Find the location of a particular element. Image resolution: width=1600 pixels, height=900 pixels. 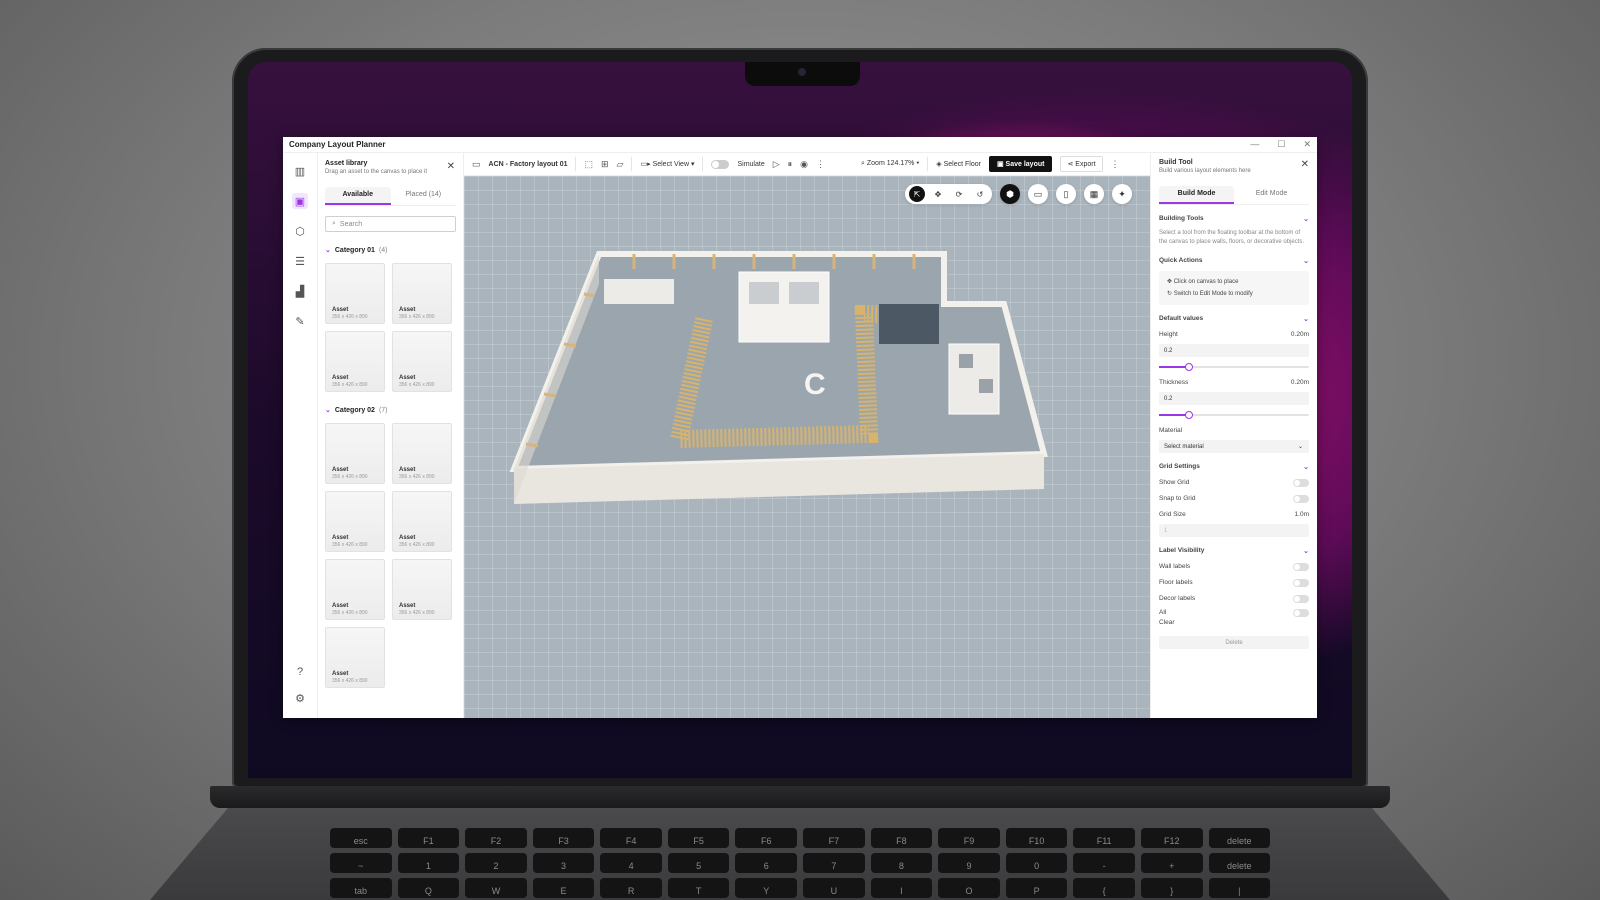

all-labels-toggle is located at coordinates (1301, 613).